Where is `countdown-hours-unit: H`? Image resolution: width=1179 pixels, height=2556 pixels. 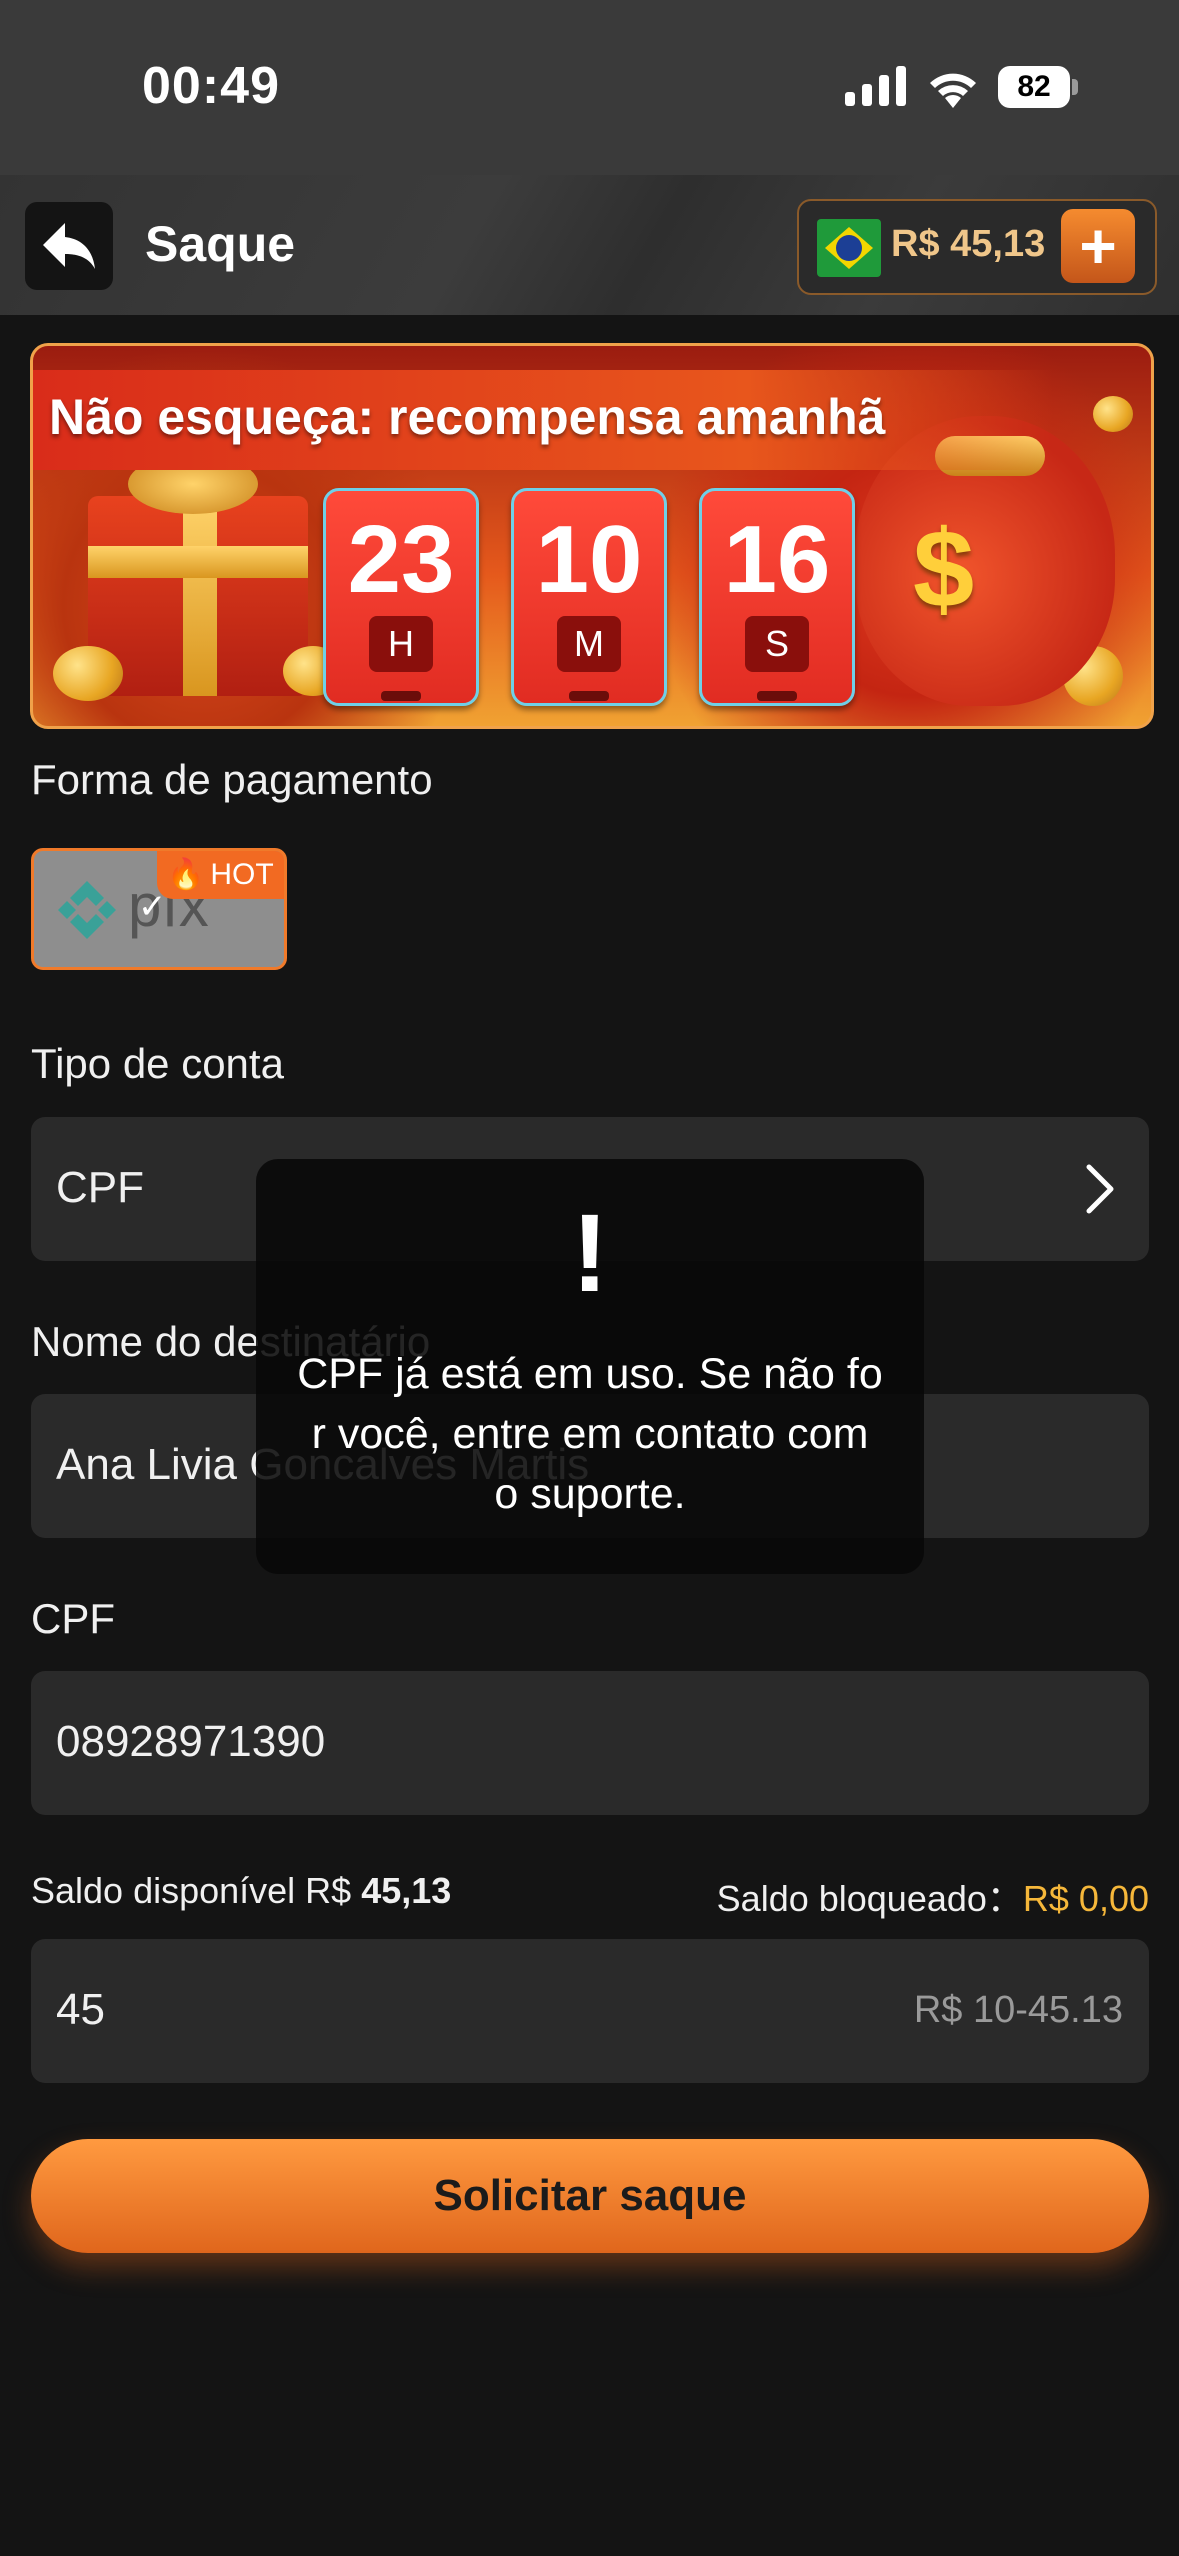 countdown-hours-unit: H is located at coordinates (401, 644).